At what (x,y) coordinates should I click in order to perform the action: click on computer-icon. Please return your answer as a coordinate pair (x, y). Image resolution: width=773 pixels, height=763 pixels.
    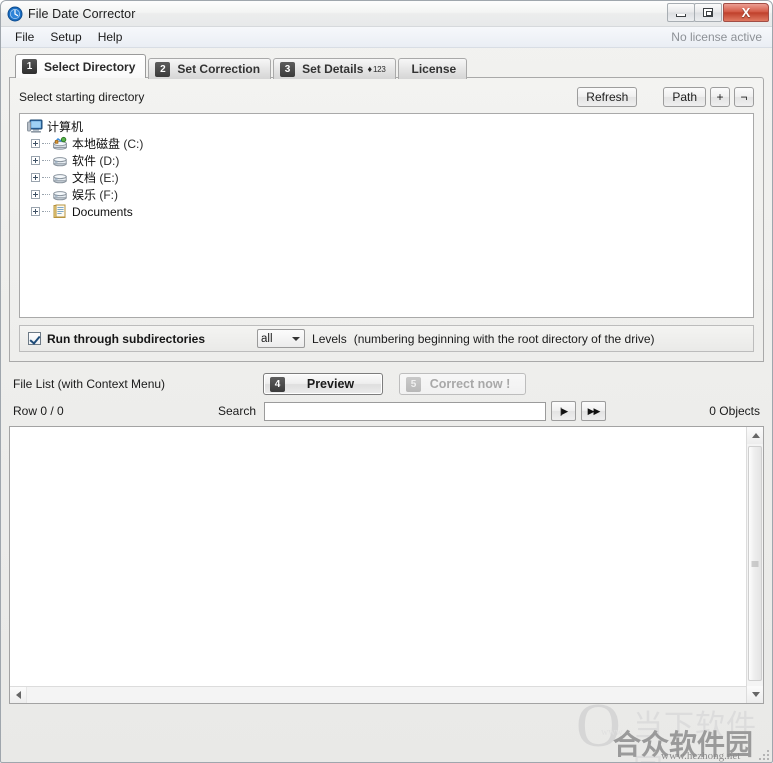
    Looking at the image, I should click on (35, 126).